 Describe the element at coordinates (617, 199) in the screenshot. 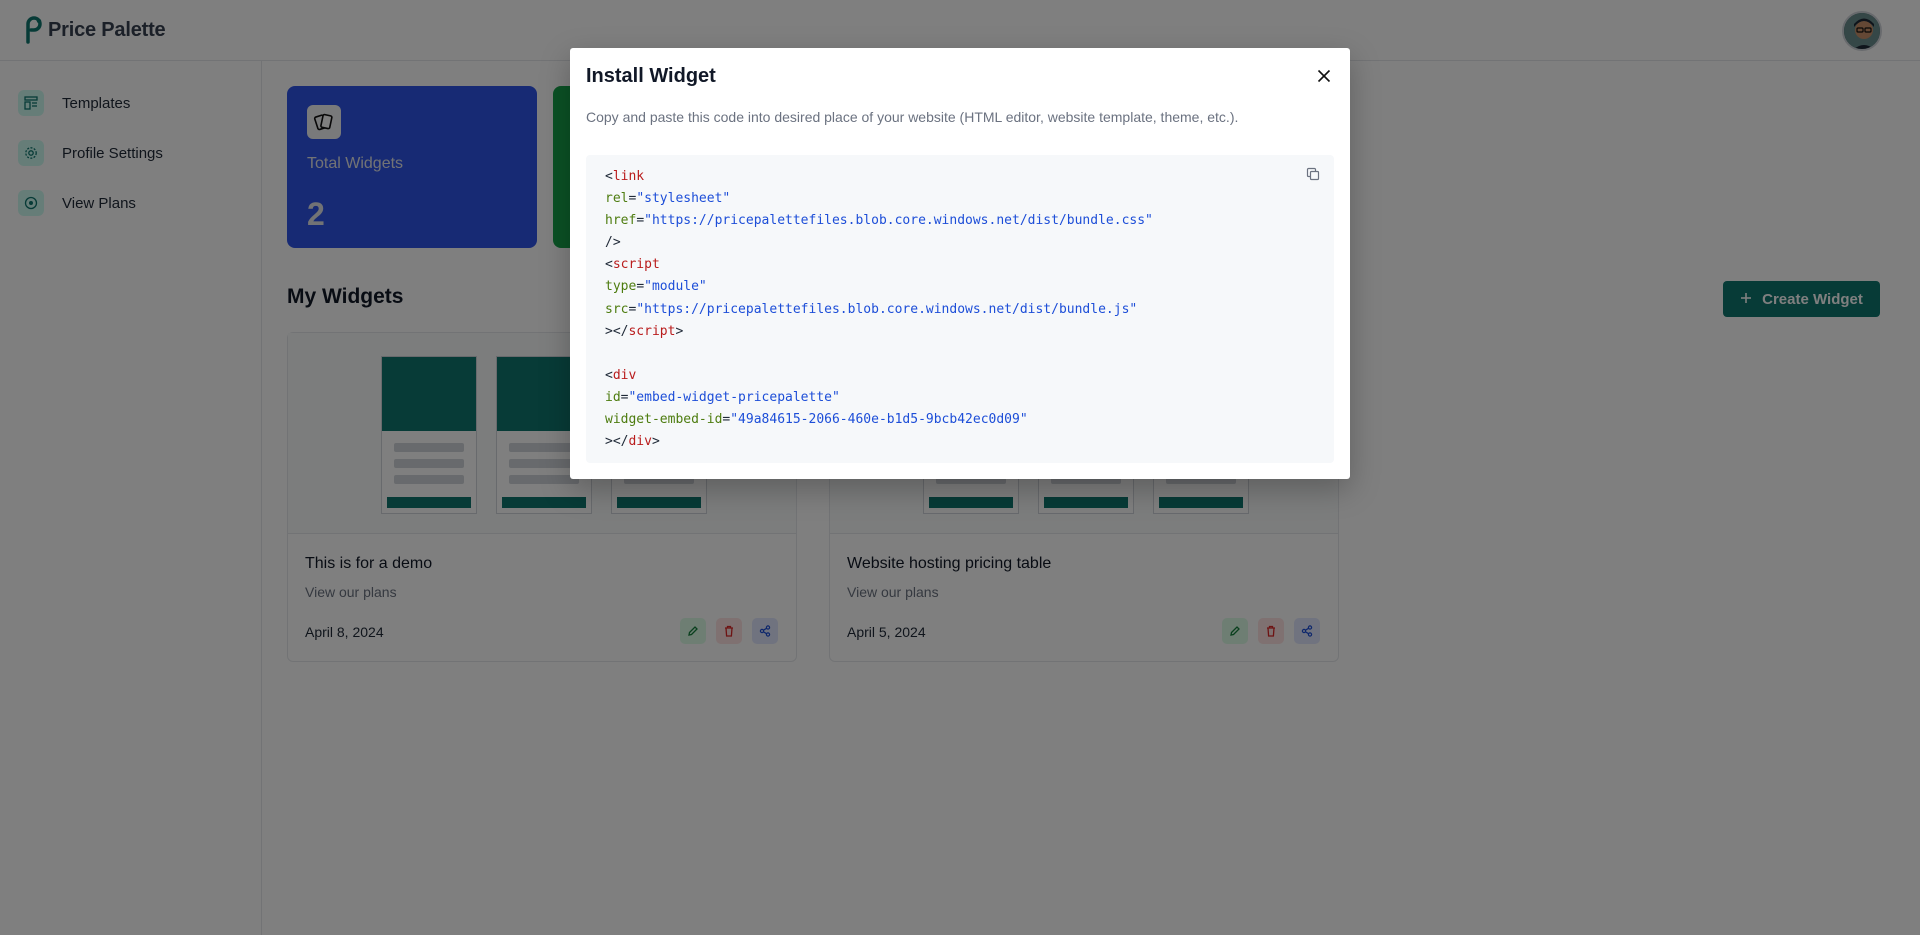

I see `code-attr: rel` at that location.